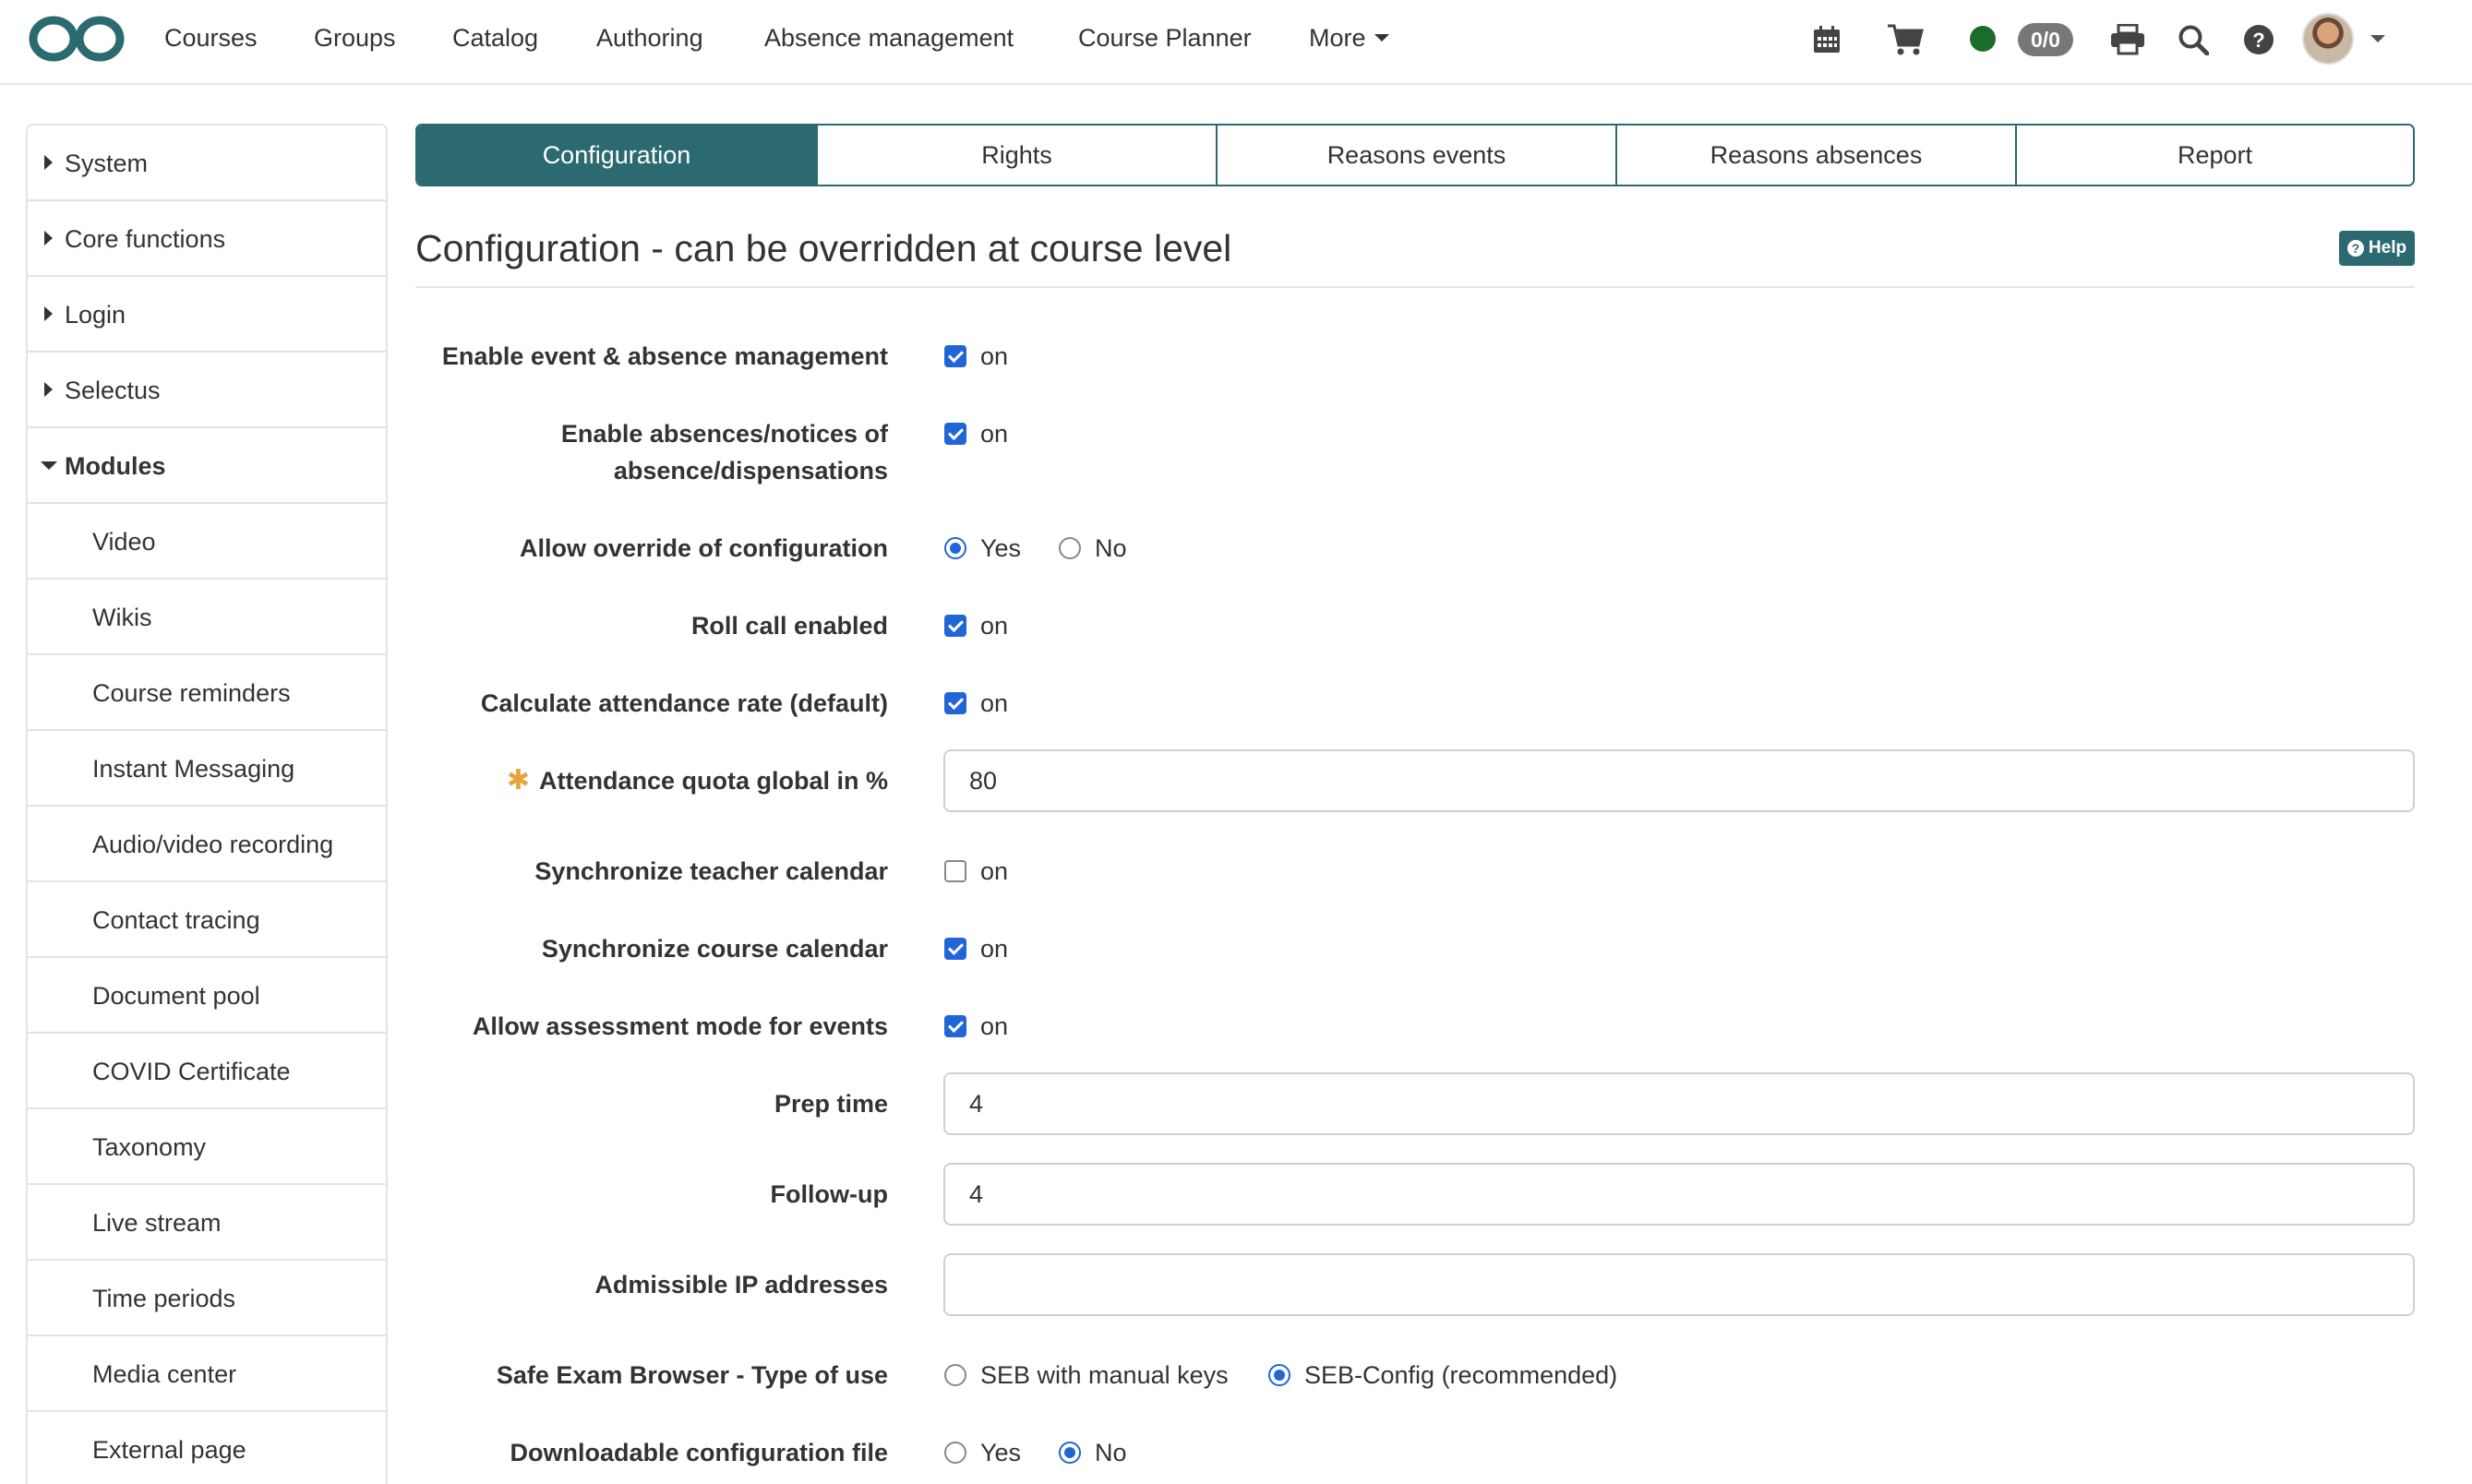  What do you see at coordinates (1461, 1375) in the screenshot?
I see `seb-config-text: SEB-Config (recommended)` at bounding box center [1461, 1375].